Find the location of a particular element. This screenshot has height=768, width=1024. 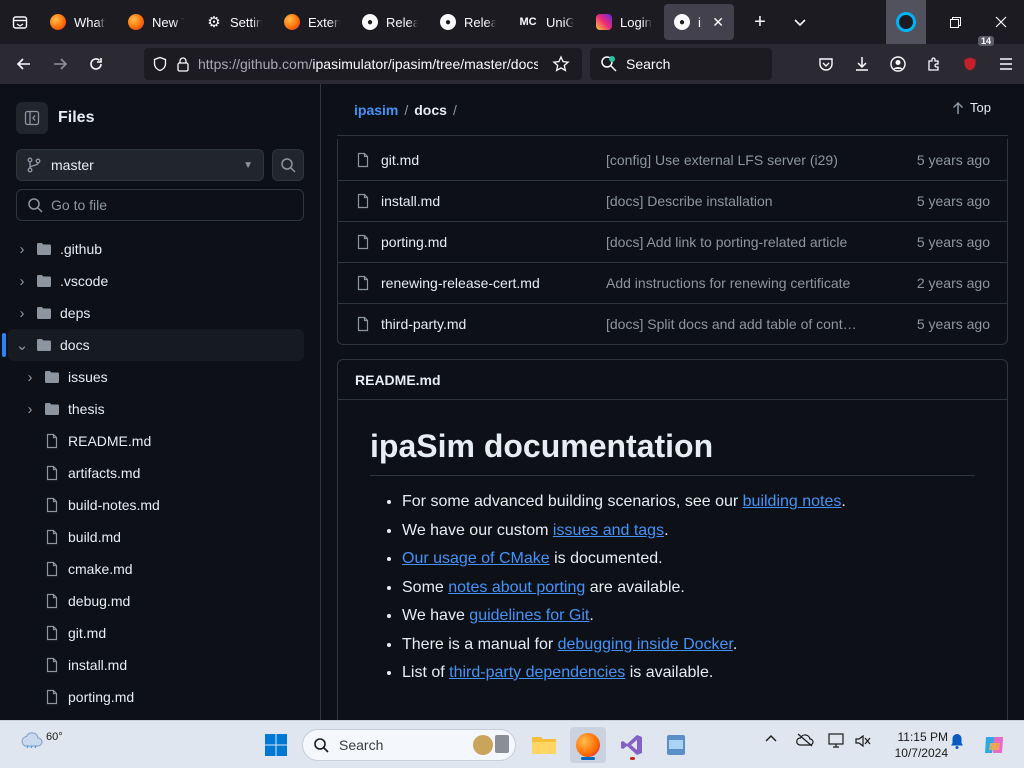

app-menu-button is located at coordinates (1006, 64).